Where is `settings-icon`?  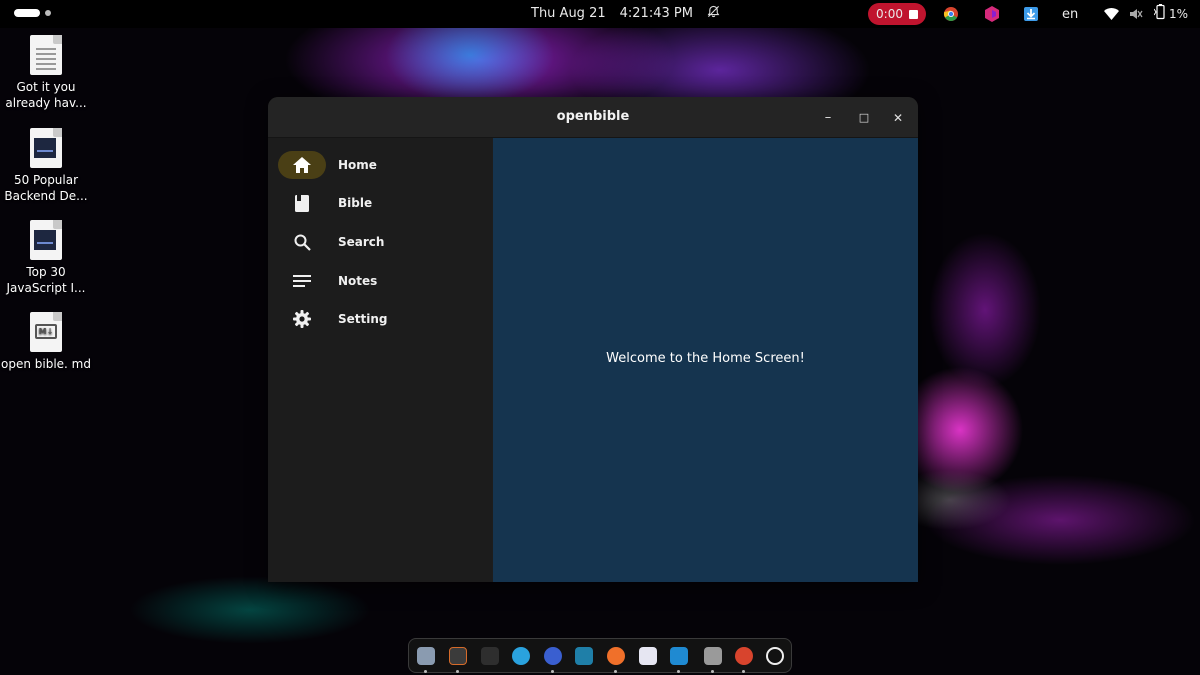 settings-icon is located at coordinates (713, 656).